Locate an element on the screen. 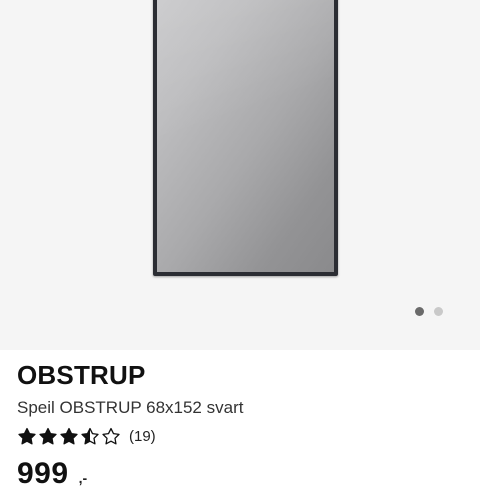  star-empty-icon is located at coordinates (111, 436).